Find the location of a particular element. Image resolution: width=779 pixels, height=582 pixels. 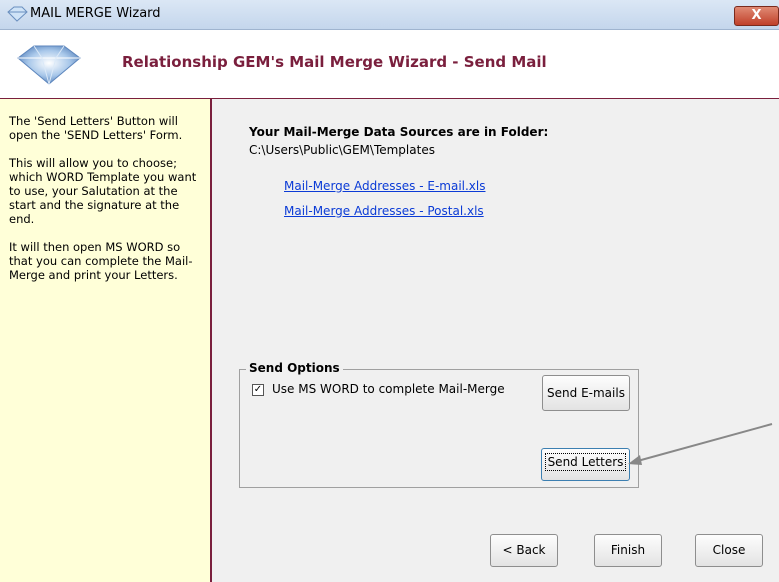

send-letters-label: Send Letters is located at coordinates (585, 462).